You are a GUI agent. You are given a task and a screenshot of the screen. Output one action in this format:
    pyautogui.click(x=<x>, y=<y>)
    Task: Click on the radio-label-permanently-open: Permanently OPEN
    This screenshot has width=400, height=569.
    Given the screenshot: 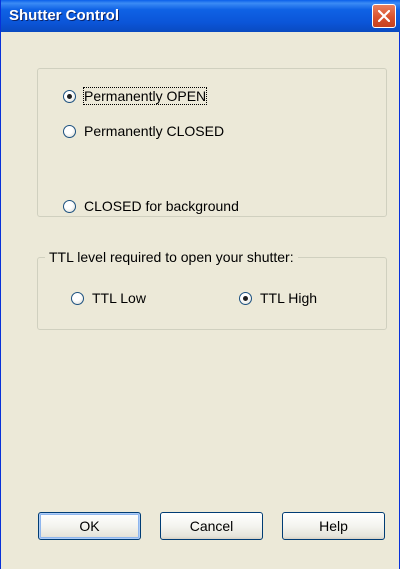 What is the action you would take?
    pyautogui.click(x=145, y=96)
    